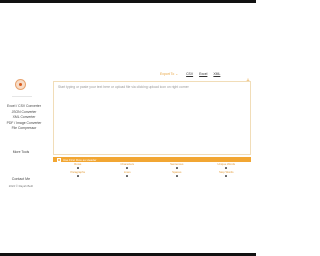 The image size is (320, 256). Describe the element at coordinates (59, 159) in the screenshot. I see `header-checkbox` at that location.